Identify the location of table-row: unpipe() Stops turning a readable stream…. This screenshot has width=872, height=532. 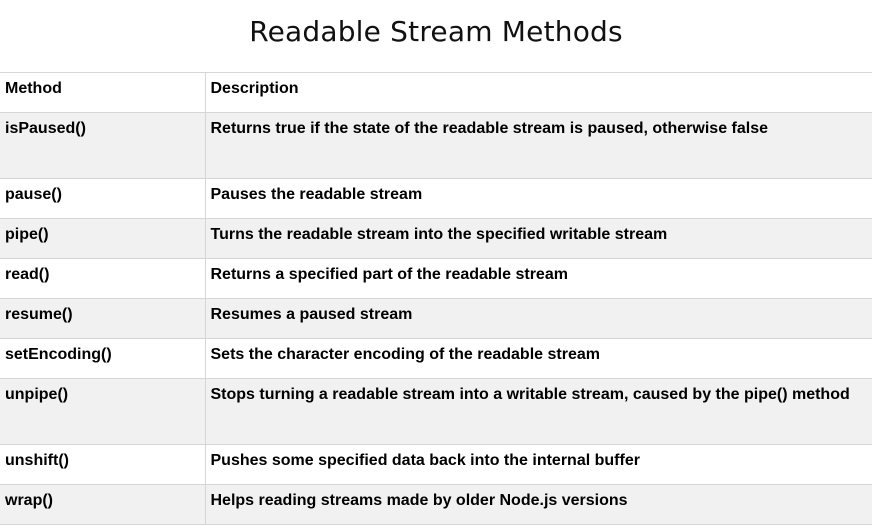
(436, 411).